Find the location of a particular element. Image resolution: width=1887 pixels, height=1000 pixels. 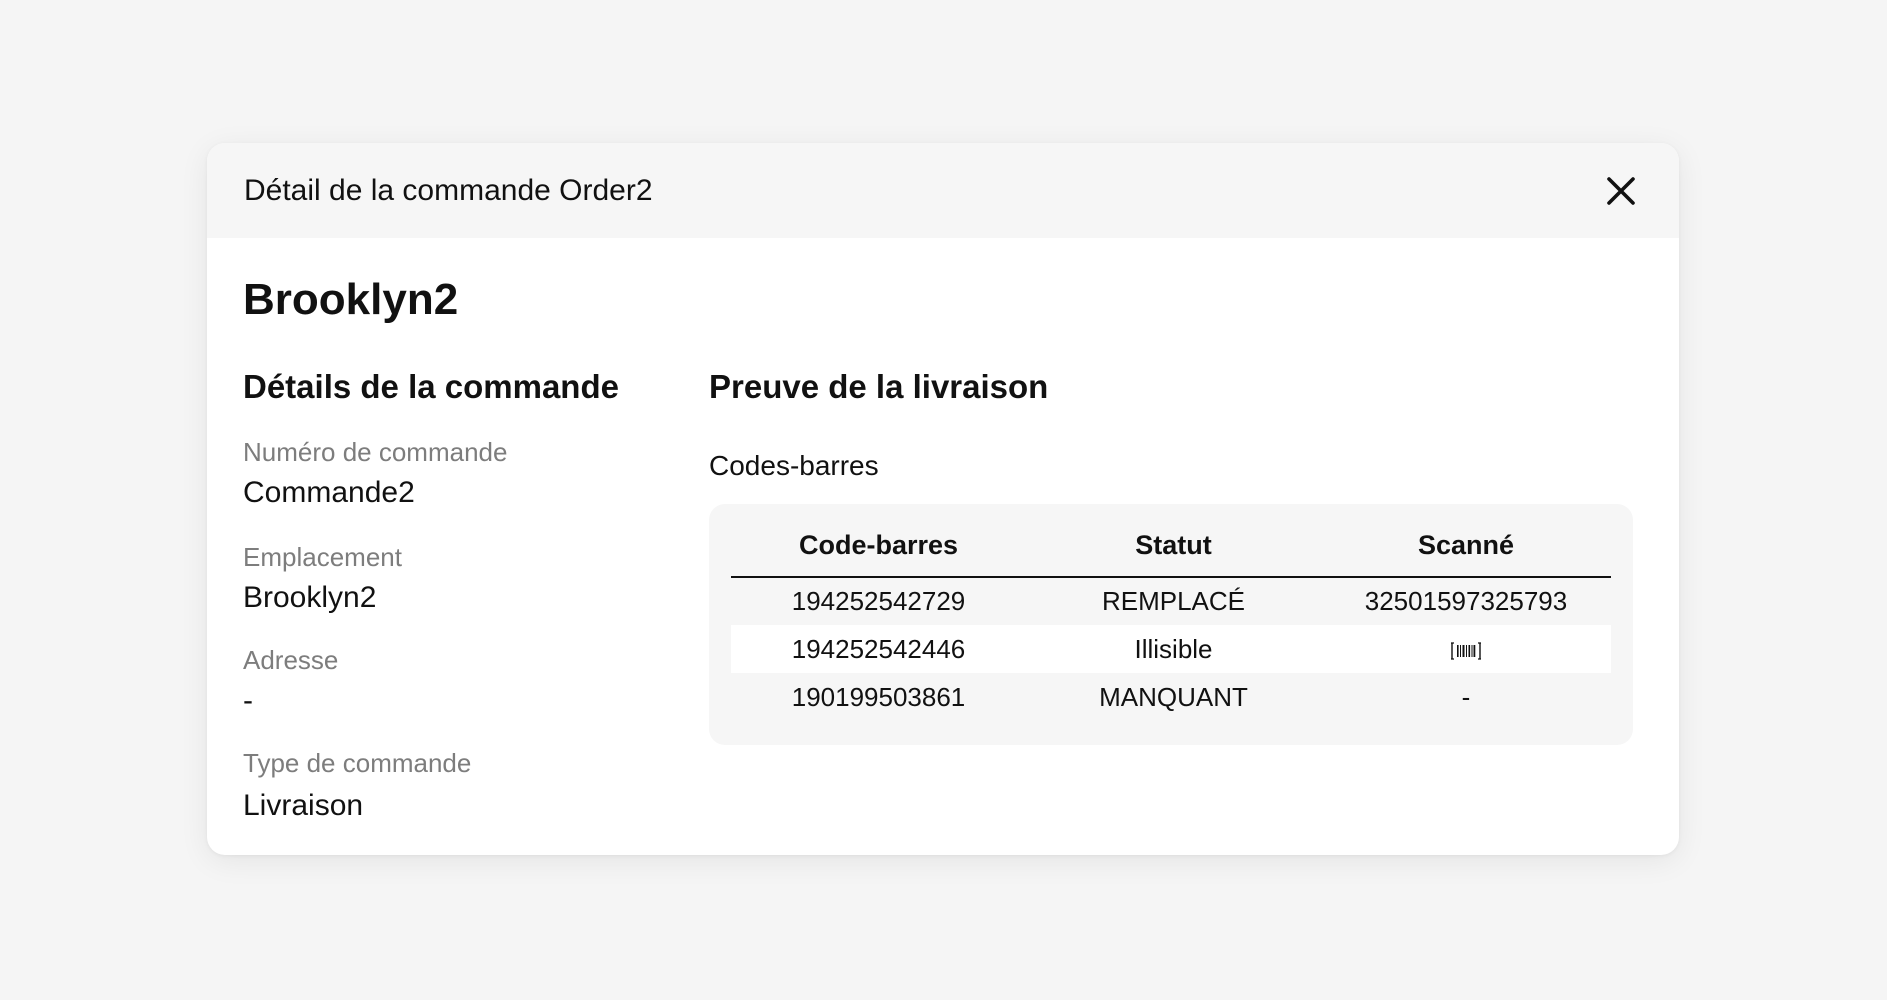

field-value: - is located at coordinates (248, 700).